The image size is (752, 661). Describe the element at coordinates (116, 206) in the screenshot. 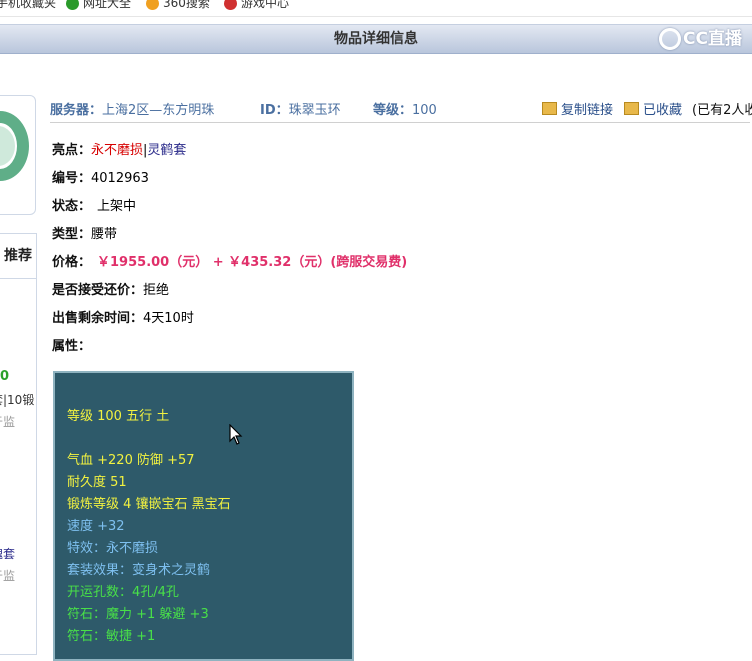

I see `status-value: 上架中` at that location.